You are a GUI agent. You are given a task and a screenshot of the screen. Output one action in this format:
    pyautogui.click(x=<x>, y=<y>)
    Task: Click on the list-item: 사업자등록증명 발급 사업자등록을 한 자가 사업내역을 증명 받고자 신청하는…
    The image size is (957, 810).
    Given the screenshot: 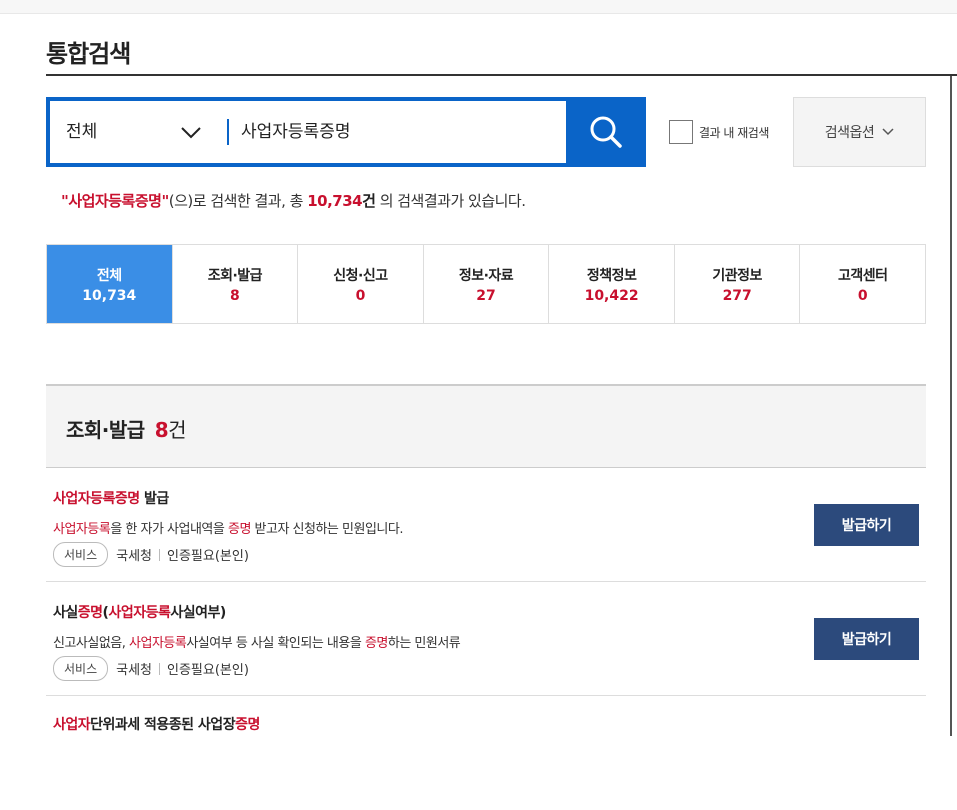 What is the action you would take?
    pyautogui.click(x=486, y=525)
    